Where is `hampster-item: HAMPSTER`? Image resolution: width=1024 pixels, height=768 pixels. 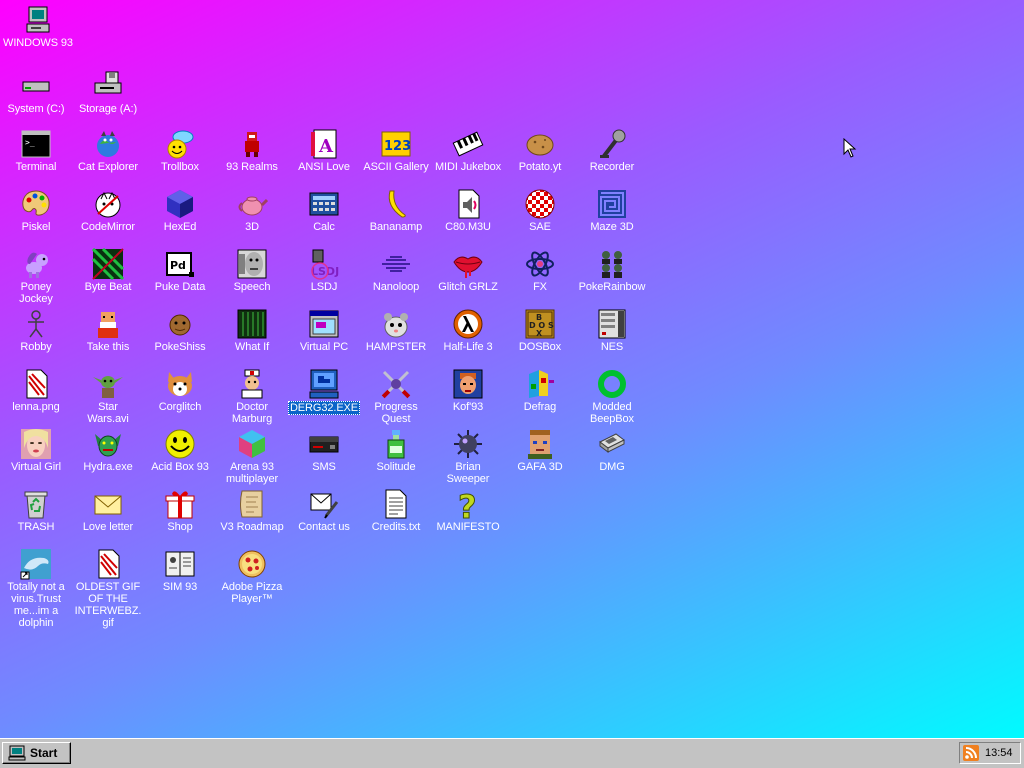
hampster-item: HAMPSTER is located at coordinates (396, 330).